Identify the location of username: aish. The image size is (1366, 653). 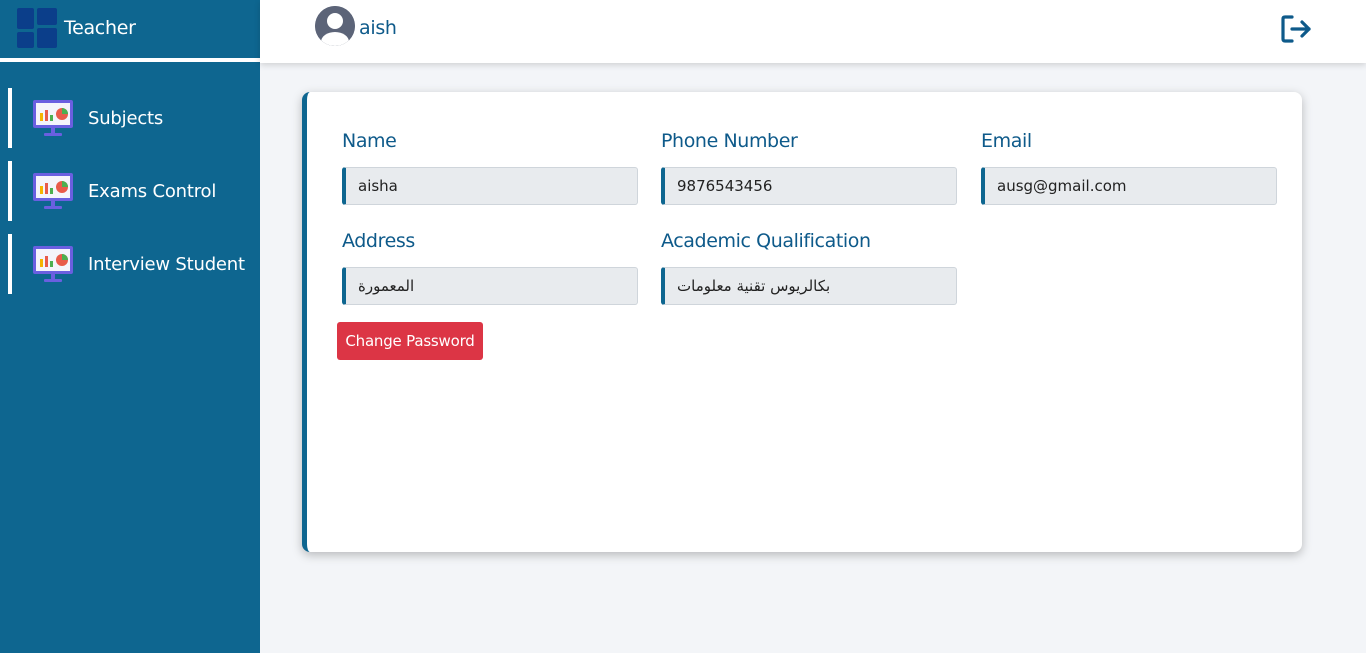
(378, 28).